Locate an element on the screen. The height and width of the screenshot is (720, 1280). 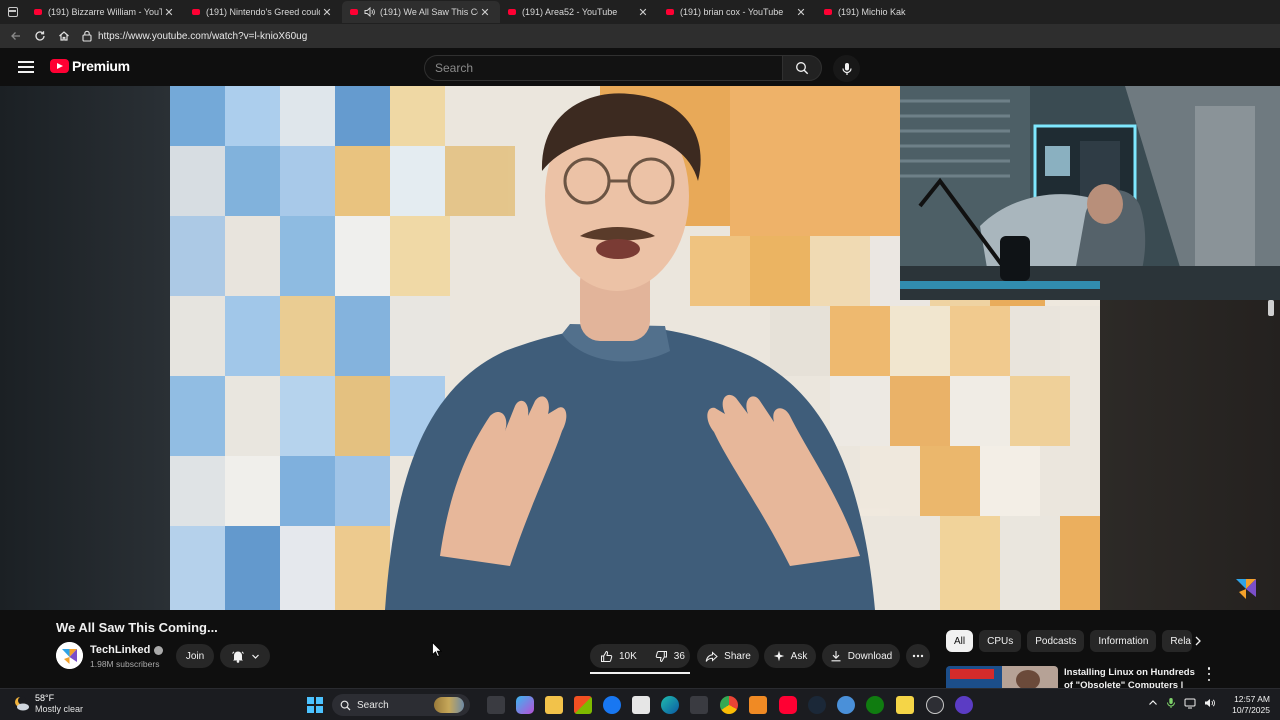
tab-title: (191) Bizzarre William - YouTube is located at coordinates (105, 12).